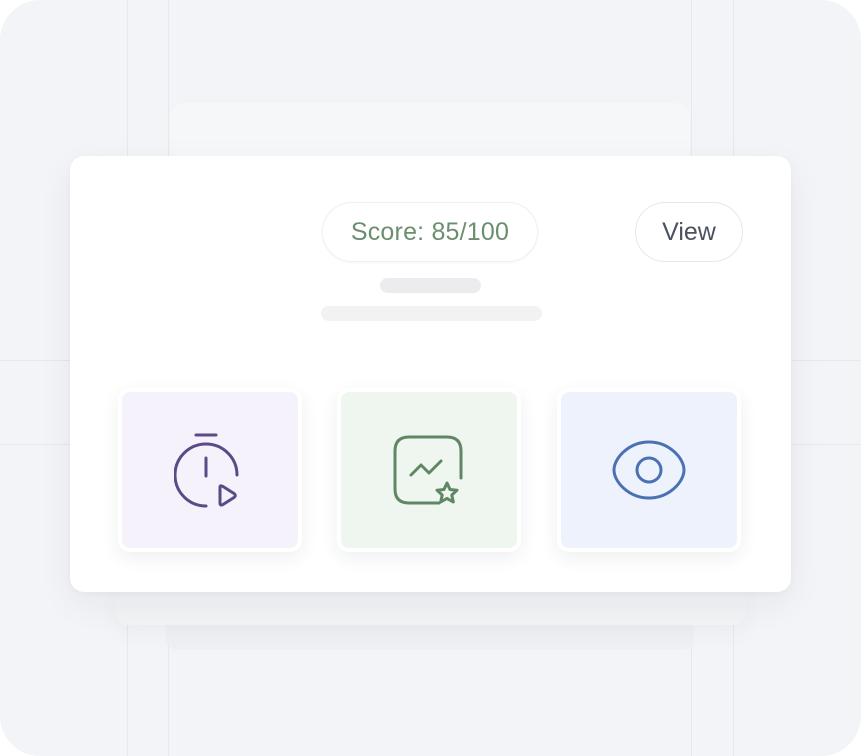  I want to click on skeleton-subtitle-line, so click(431, 313).